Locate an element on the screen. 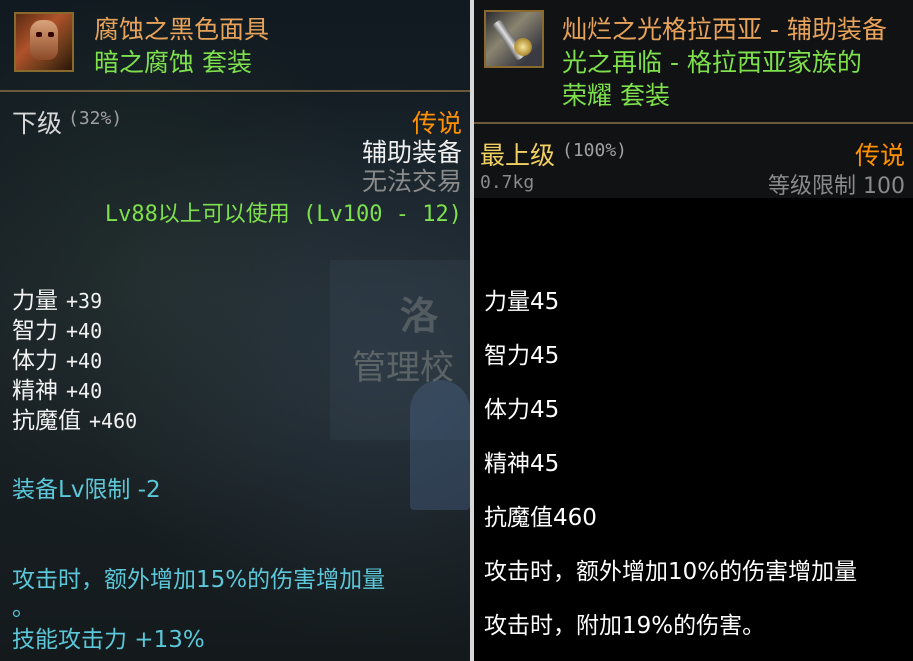  item-rarity: 传说 is located at coordinates (879, 155).